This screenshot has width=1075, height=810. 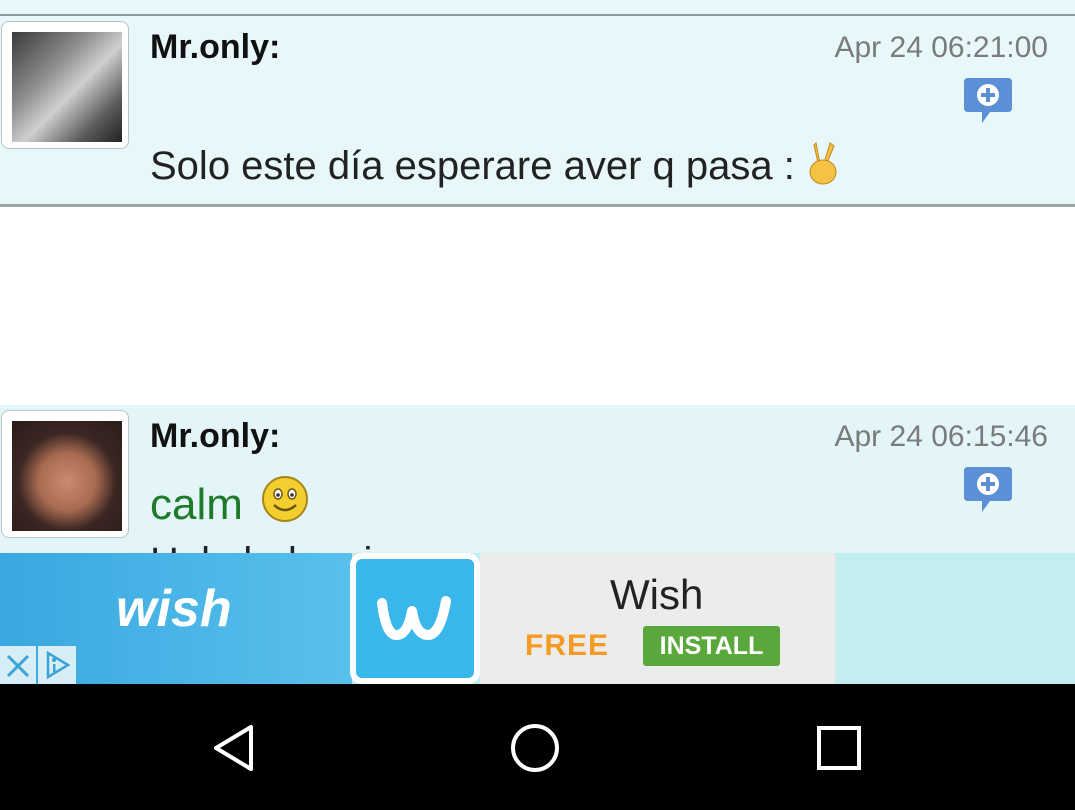 I want to click on close-icon, so click(x=18, y=665).